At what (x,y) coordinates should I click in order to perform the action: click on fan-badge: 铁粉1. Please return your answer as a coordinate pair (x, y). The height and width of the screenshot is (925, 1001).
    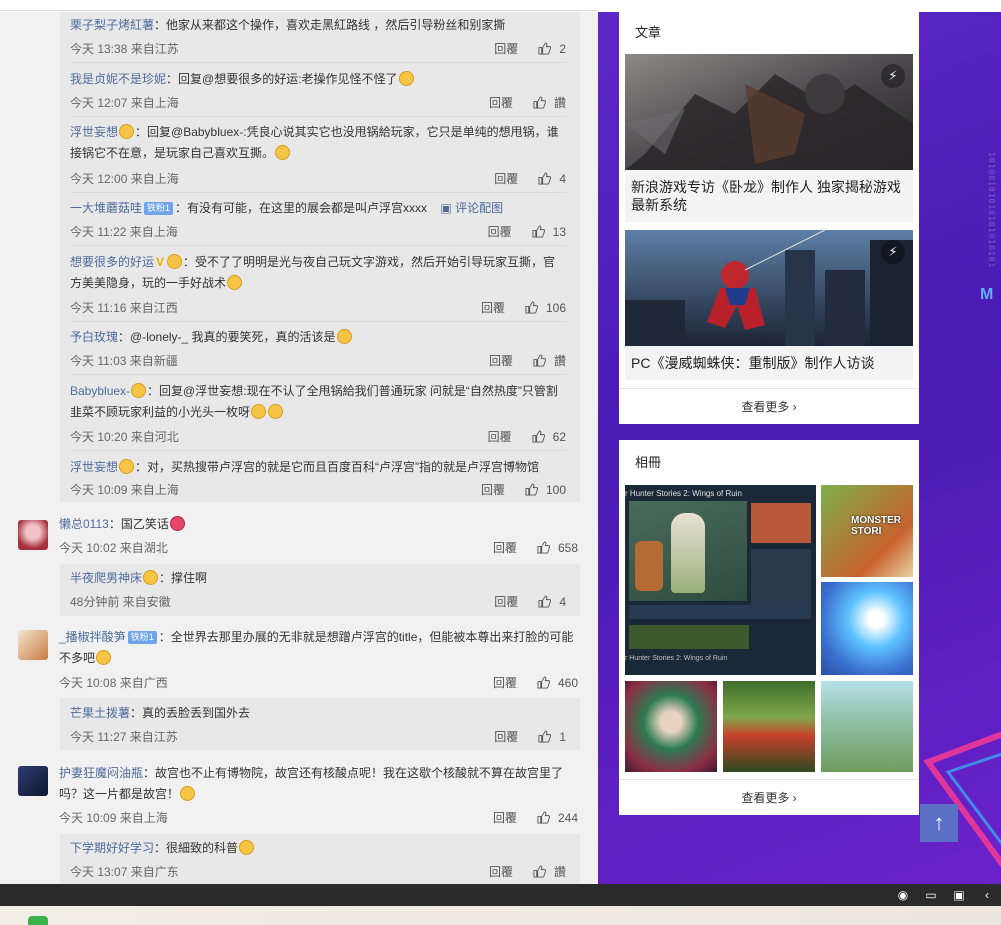
    Looking at the image, I should click on (159, 208).